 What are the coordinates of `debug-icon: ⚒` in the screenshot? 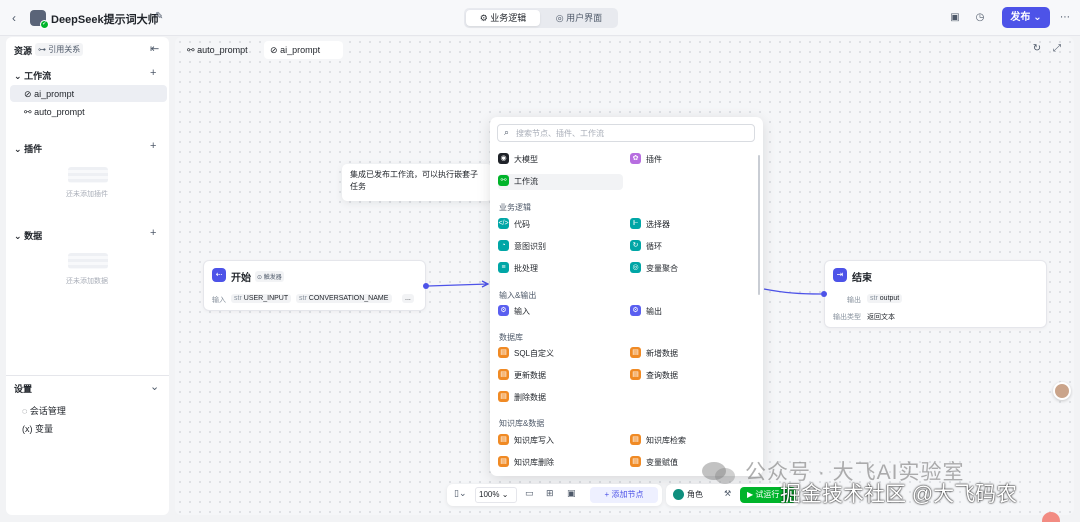 It's located at (727, 493).